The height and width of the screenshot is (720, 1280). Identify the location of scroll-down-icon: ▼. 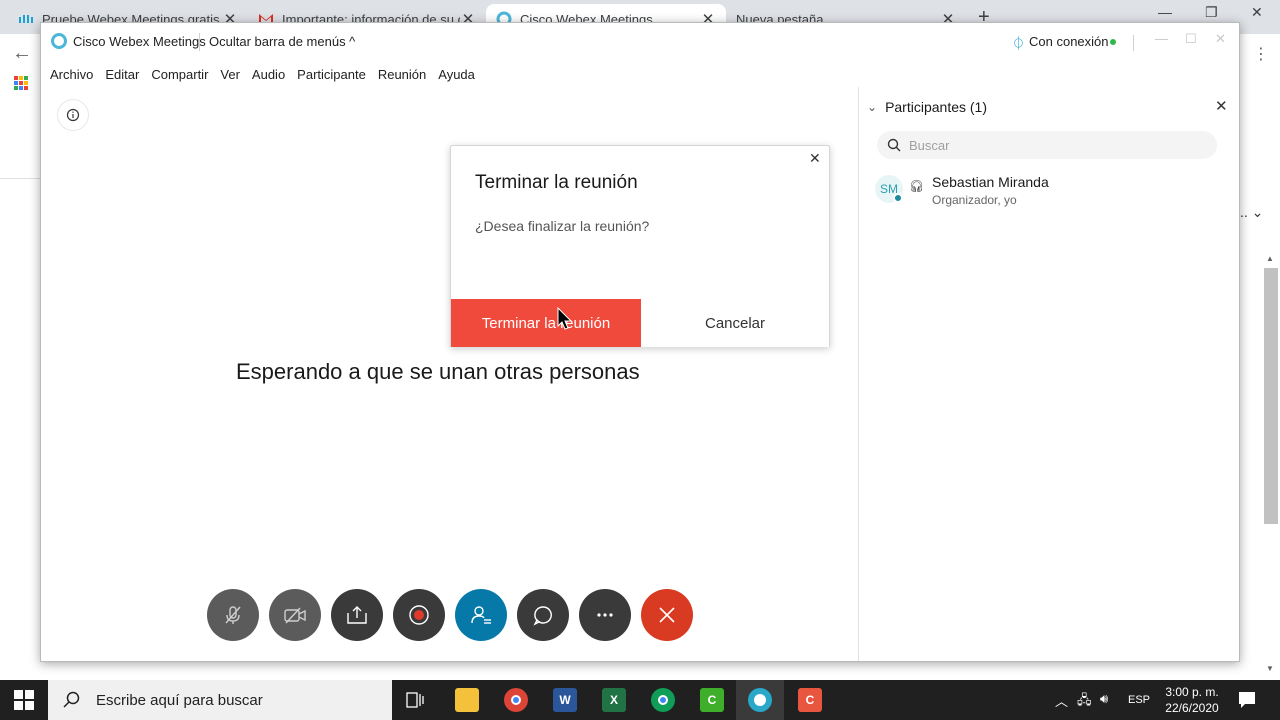
(1270, 668).